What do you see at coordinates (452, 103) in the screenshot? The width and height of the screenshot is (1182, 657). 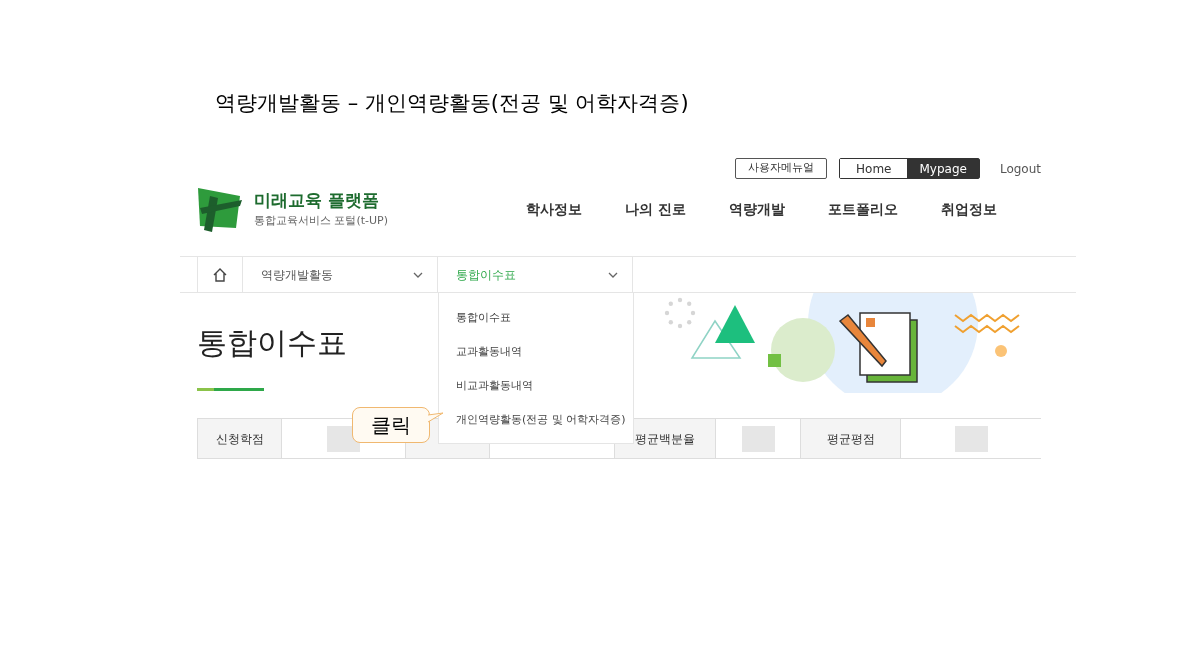 I see `slide-caption: 역량개발활동 – 개인역량활동(전공 및 어학자격증)` at bounding box center [452, 103].